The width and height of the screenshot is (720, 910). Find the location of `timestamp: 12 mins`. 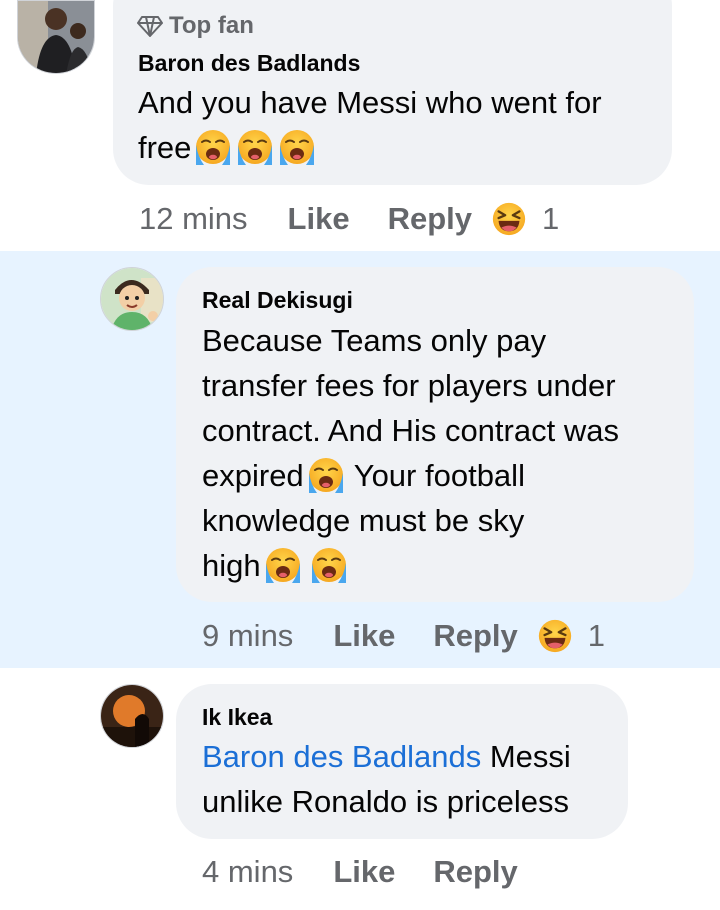

timestamp: 12 mins is located at coordinates (193, 219).